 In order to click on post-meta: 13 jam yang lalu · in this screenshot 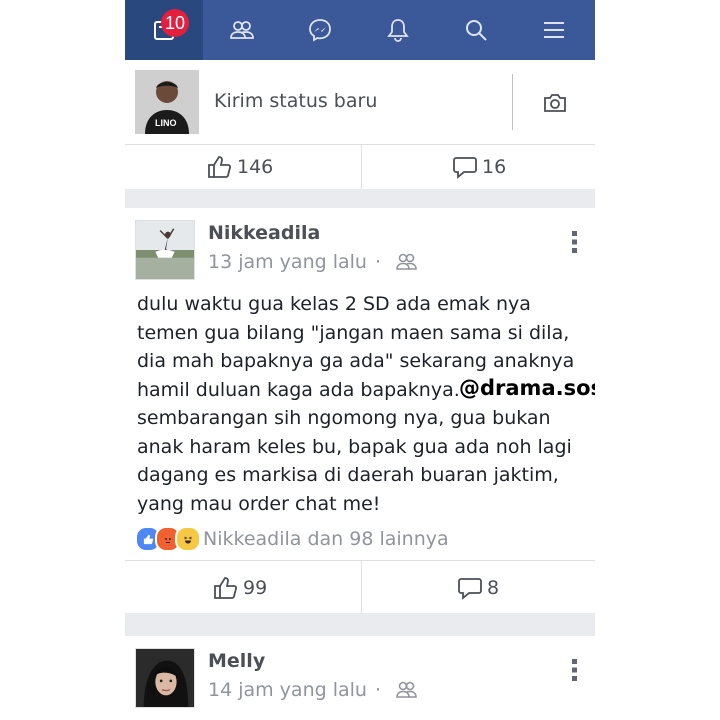, I will do `click(312, 262)`.